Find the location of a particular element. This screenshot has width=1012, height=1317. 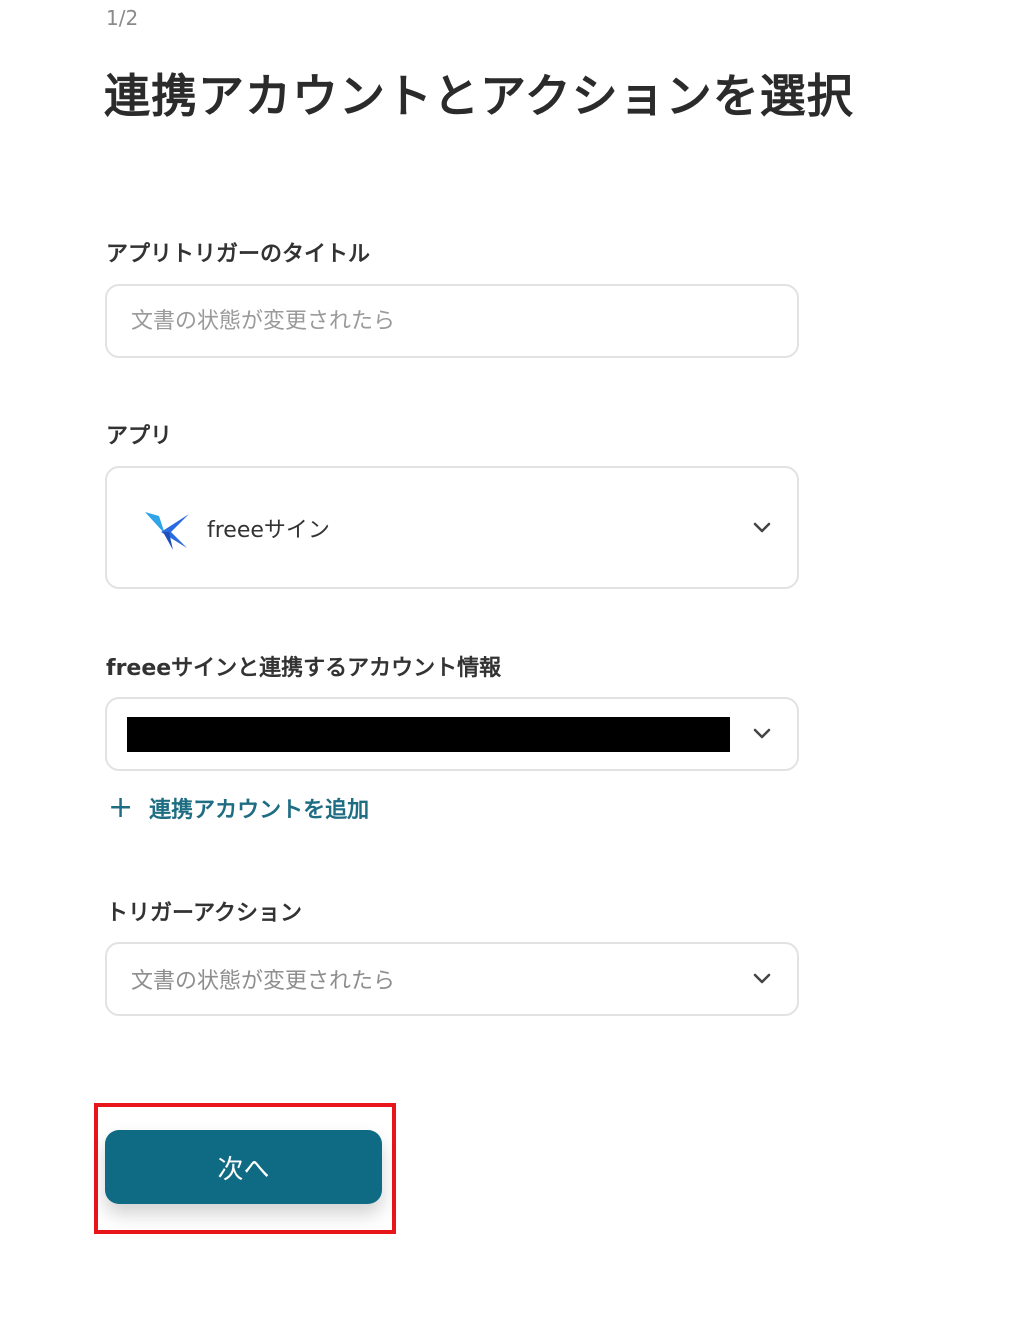

trigger-title-label: アプリトリガーのタイトル is located at coordinates (238, 254).